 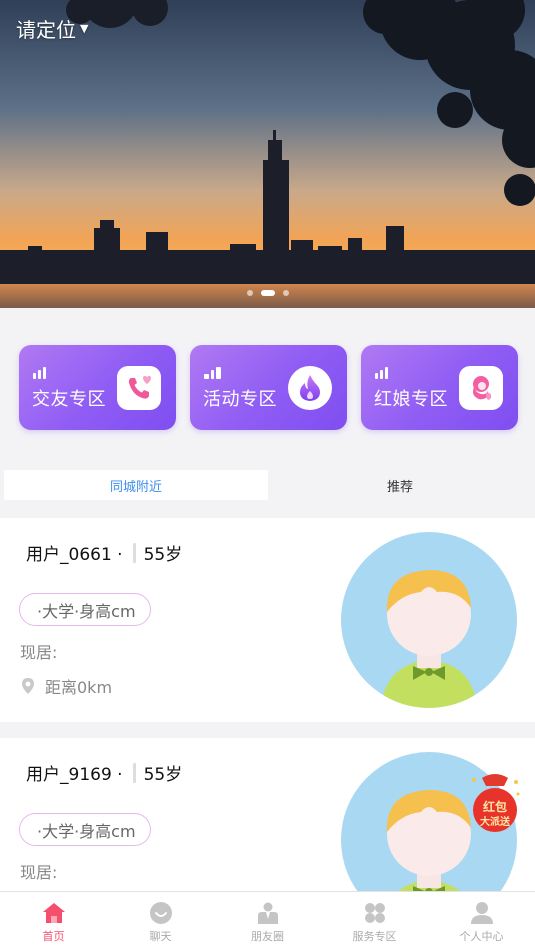 I want to click on feature-cards: 交友专区 活动专区 红娘专区, so click(x=268, y=387).